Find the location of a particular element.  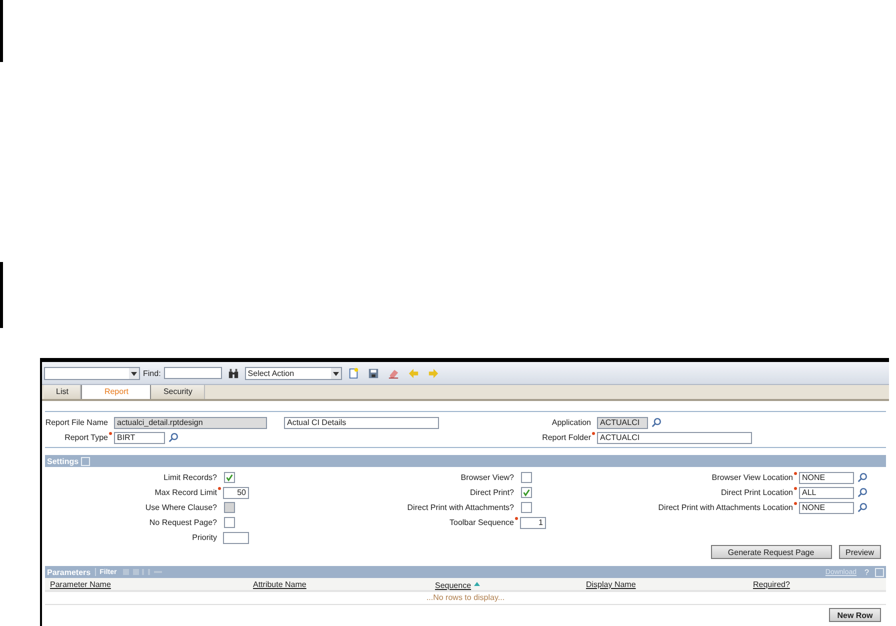

action-button: Preview is located at coordinates (859, 552).